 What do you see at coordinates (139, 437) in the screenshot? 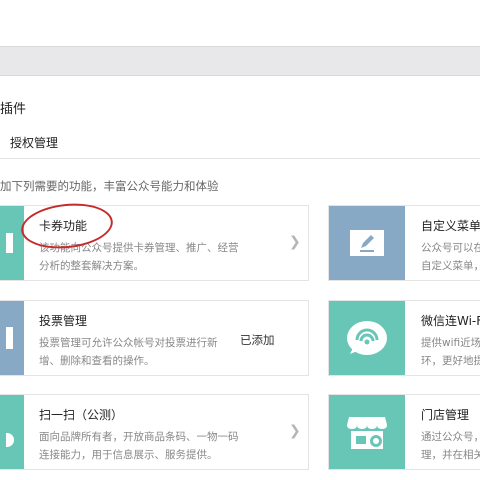
I see `plugin-description-line: 面向品牌所有者，开放商品条码、一物一码` at bounding box center [139, 437].